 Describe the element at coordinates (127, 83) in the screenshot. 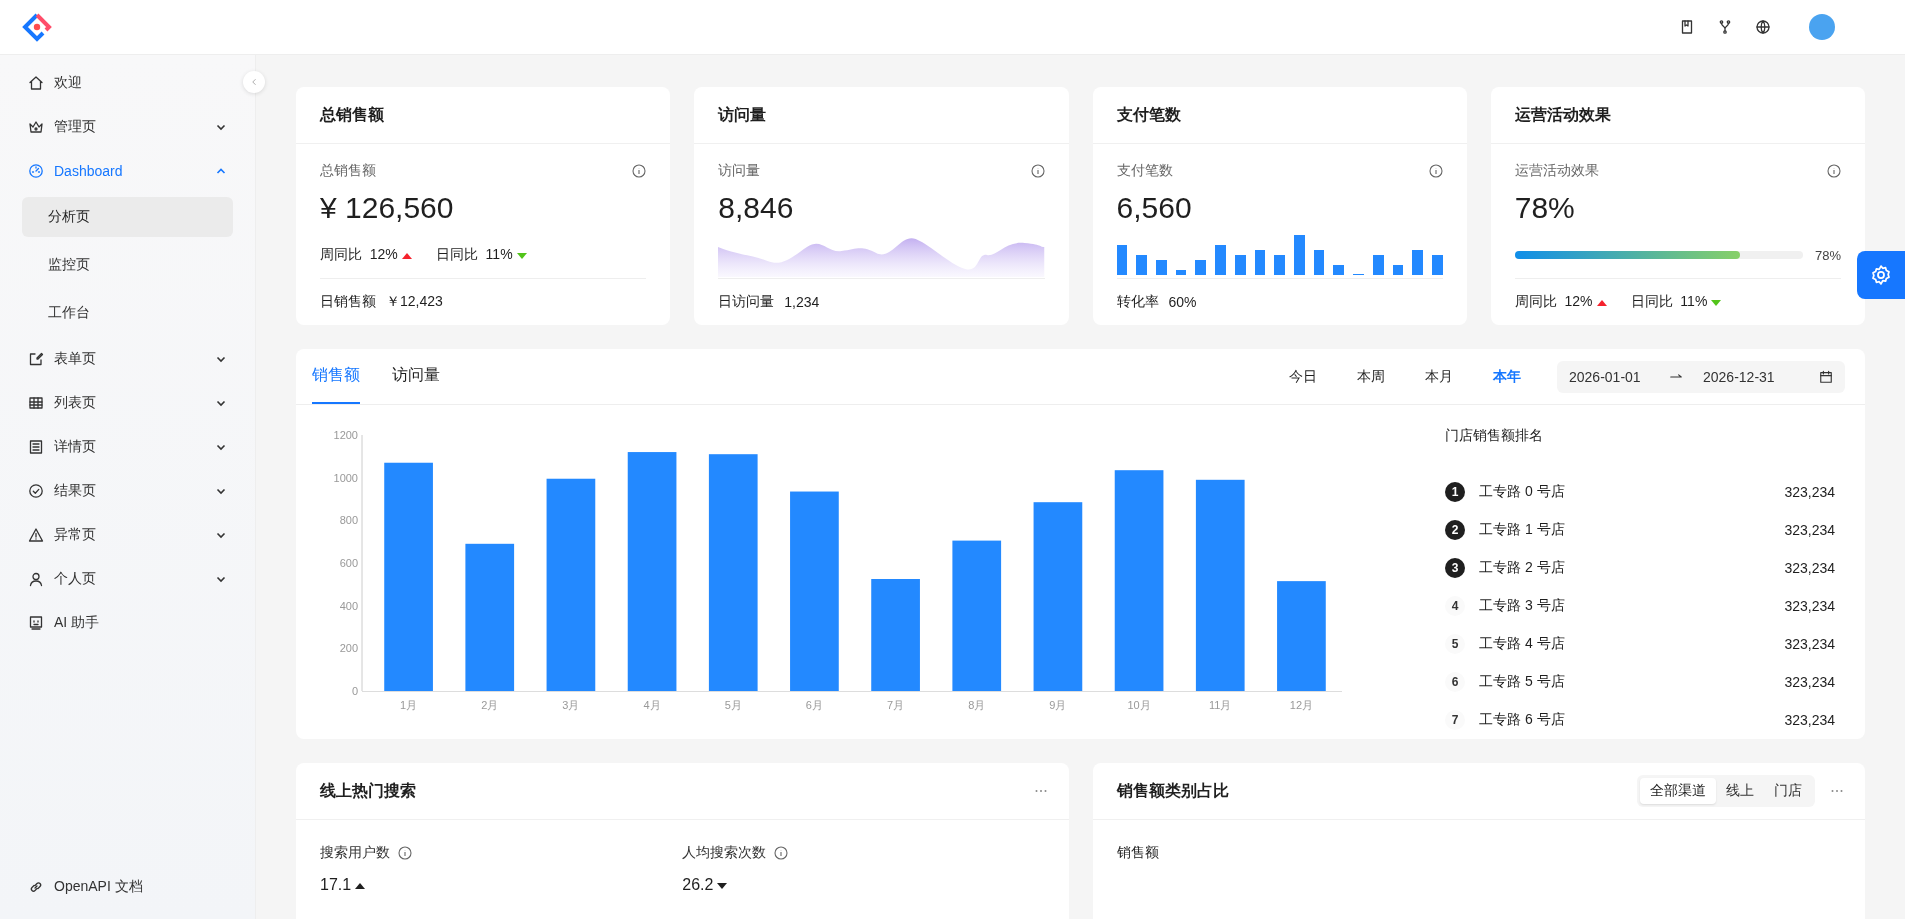

I see `menu-item: 欢迎` at that location.